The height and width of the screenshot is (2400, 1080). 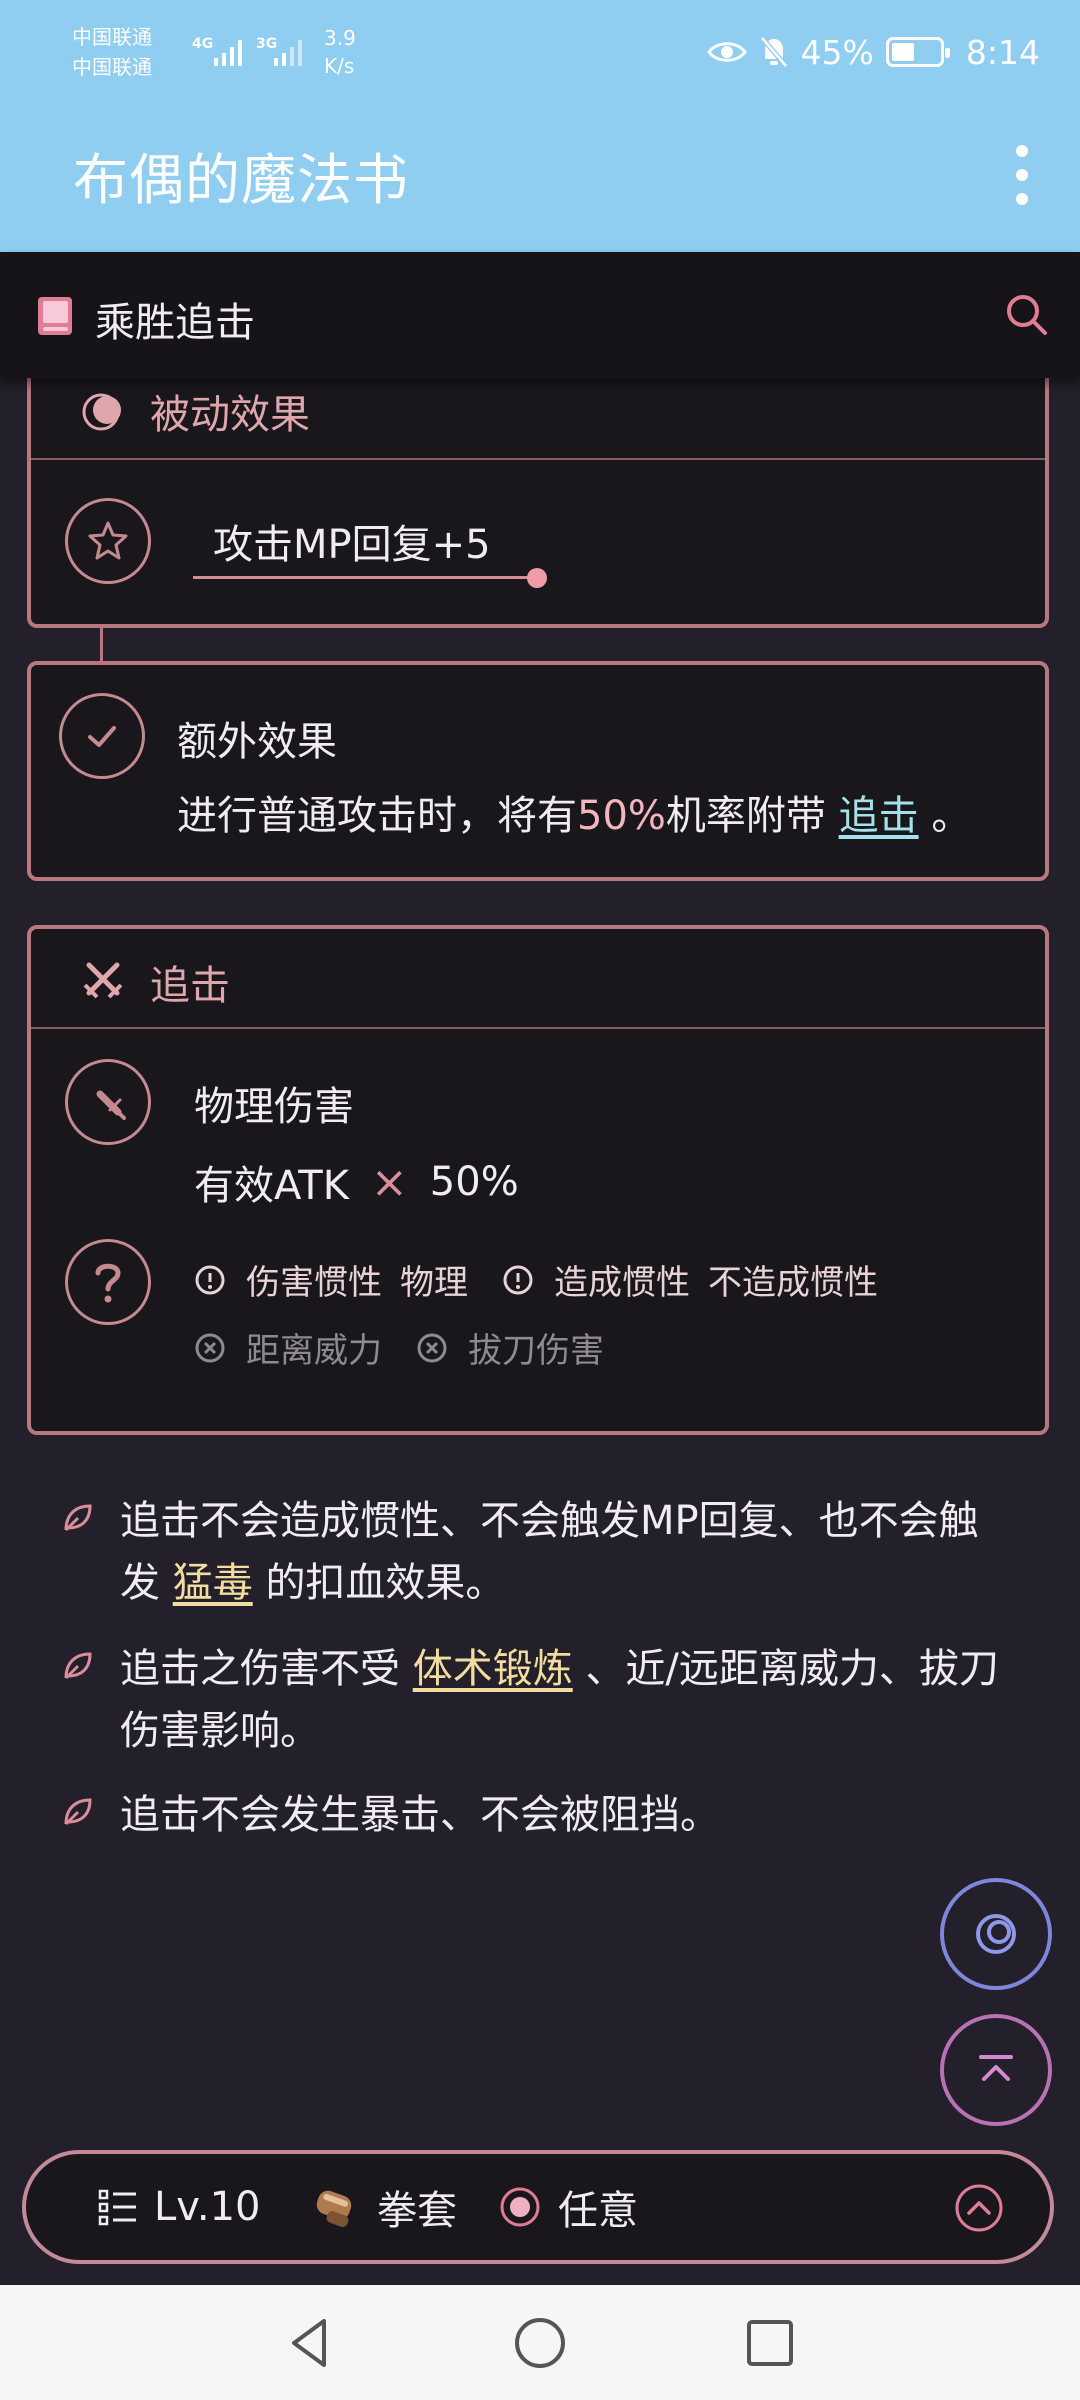 I want to click on swirl-button, so click(x=996, y=1934).